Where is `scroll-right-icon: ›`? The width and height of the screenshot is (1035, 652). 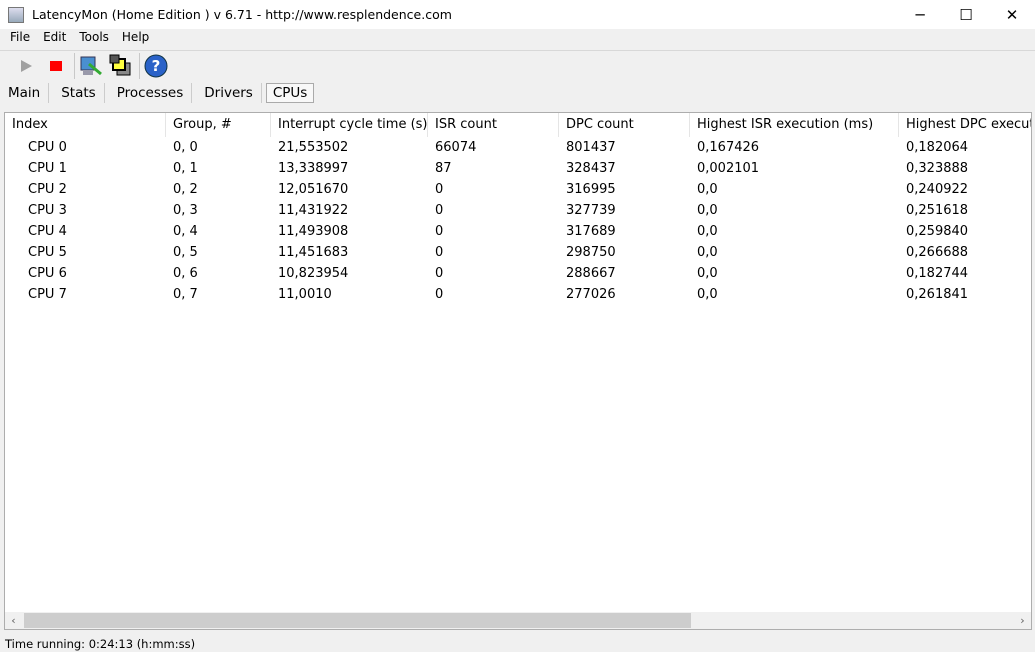 scroll-right-icon: › is located at coordinates (1022, 620).